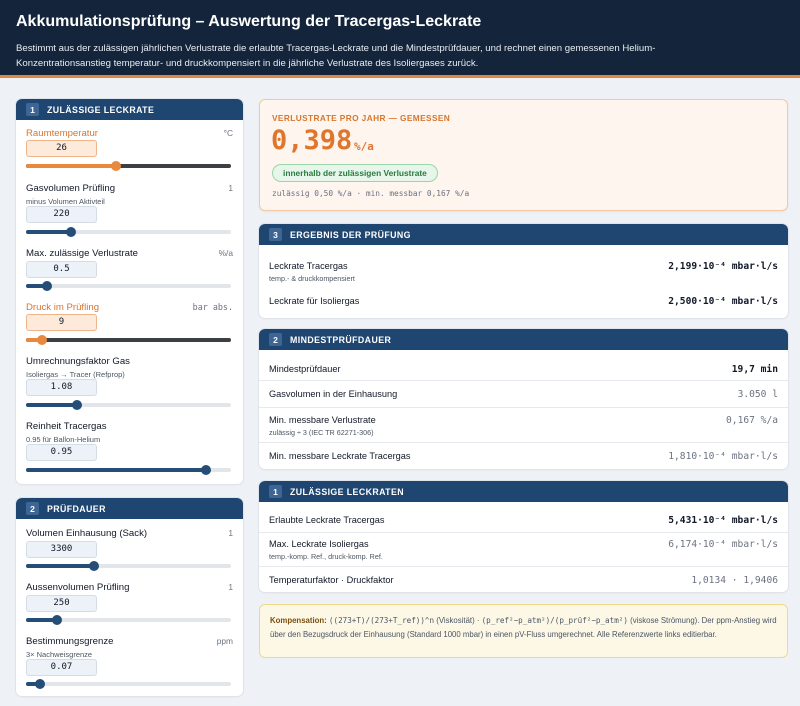  What do you see at coordinates (128, 470) in the screenshot?
I see `reinheit-slider` at bounding box center [128, 470].